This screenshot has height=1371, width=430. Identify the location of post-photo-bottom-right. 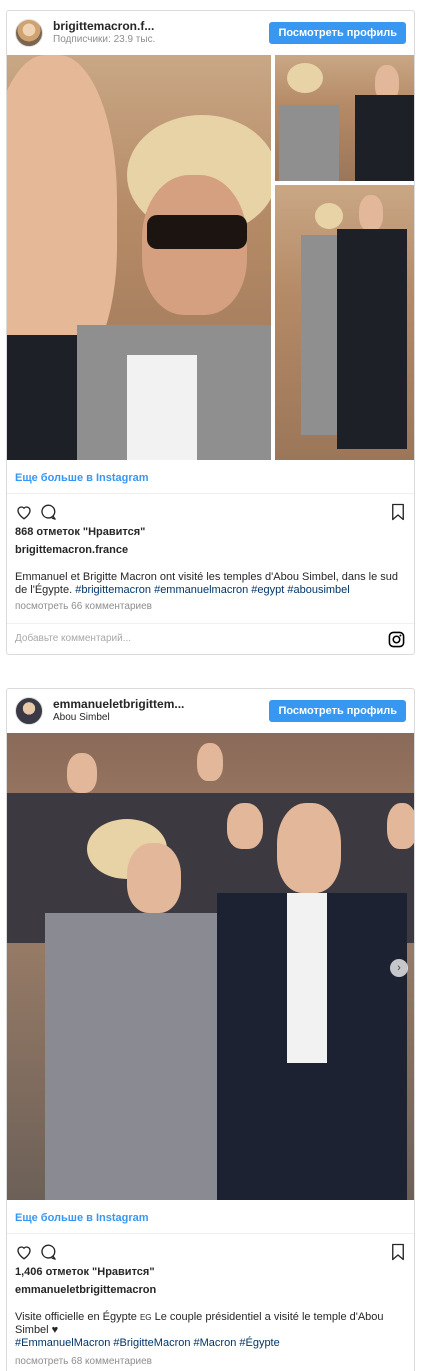
(344, 322).